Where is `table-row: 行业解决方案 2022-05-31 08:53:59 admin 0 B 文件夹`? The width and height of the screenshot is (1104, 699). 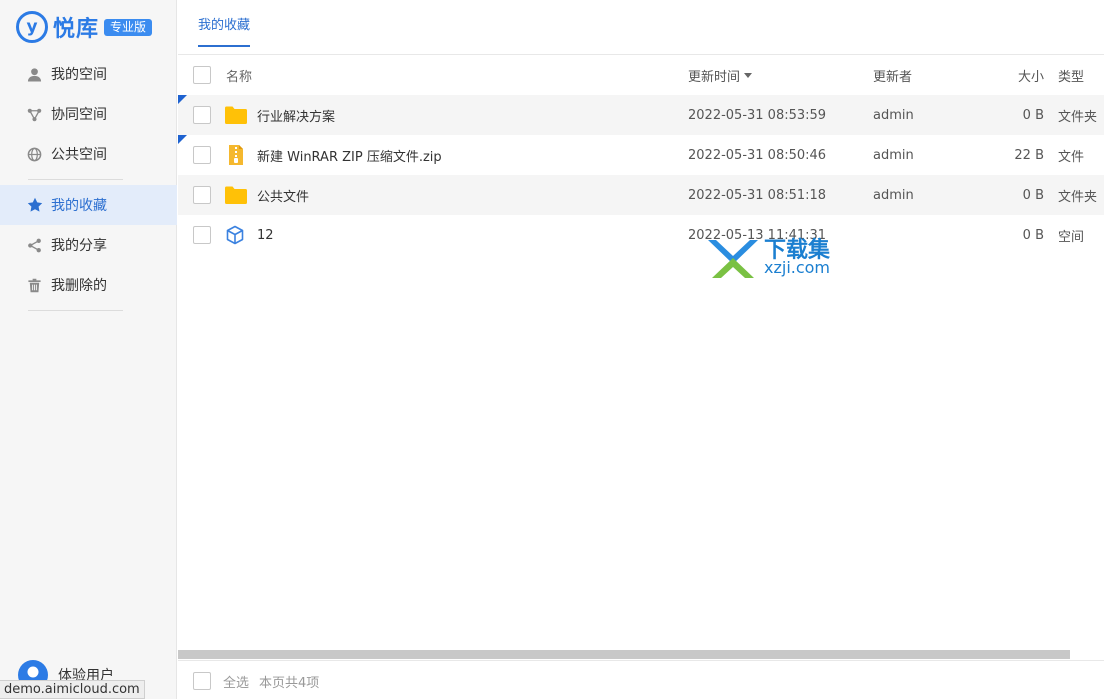 table-row: 行业解决方案 2022-05-31 08:53:59 admin 0 B 文件夹 is located at coordinates (641, 115).